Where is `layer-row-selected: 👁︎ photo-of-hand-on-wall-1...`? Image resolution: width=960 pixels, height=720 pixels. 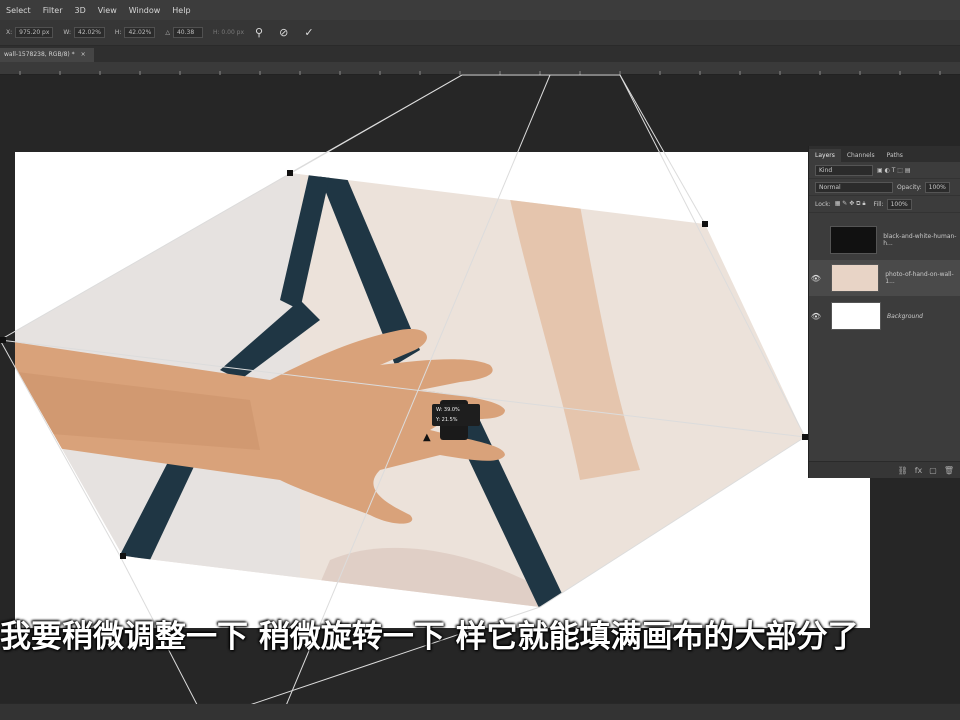 layer-row-selected: 👁︎ photo-of-hand-on-wall-1... is located at coordinates (884, 278).